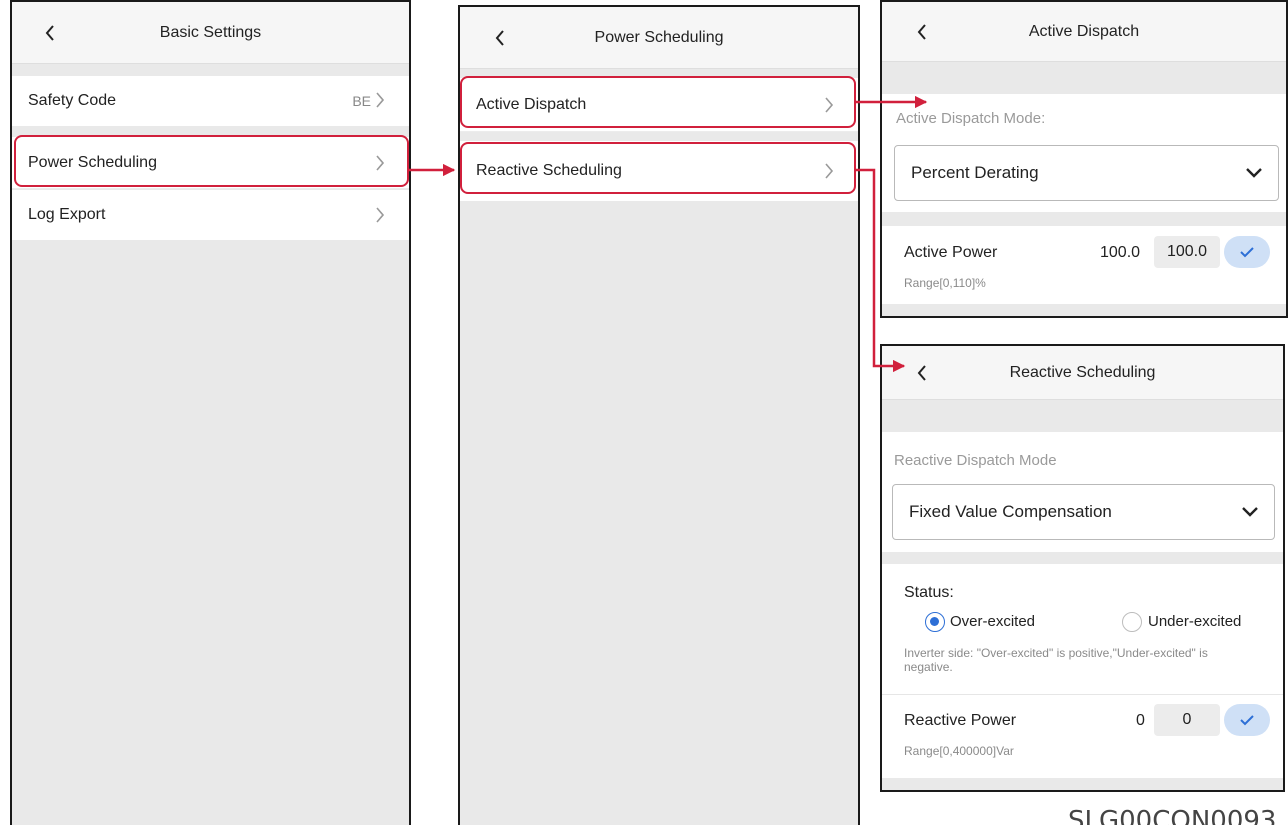 This screenshot has width=1288, height=825. I want to click on flow-arrows, so click(668, 234).